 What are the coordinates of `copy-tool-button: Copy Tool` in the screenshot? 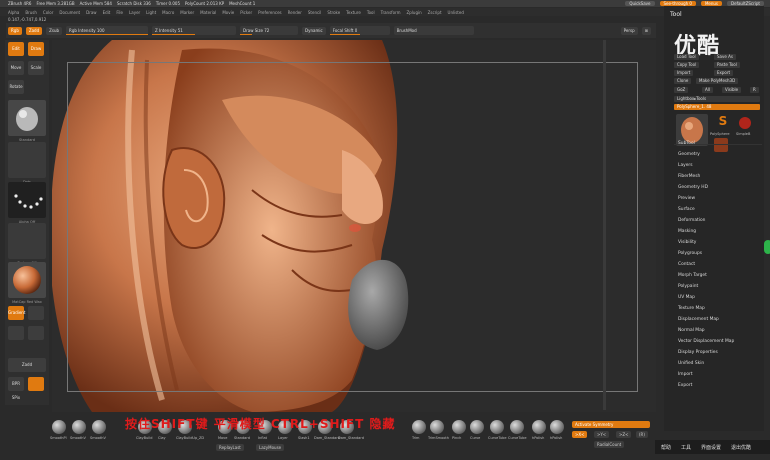 It's located at (687, 65).